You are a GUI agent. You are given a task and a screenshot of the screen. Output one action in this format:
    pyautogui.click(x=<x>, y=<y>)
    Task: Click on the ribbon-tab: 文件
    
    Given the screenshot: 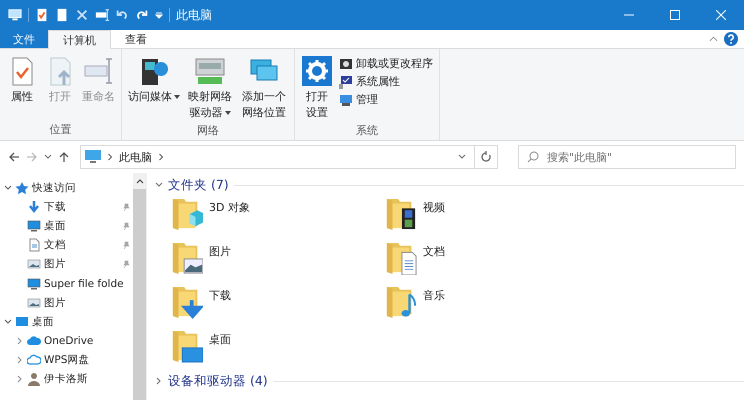 What is the action you would take?
    pyautogui.click(x=24, y=39)
    